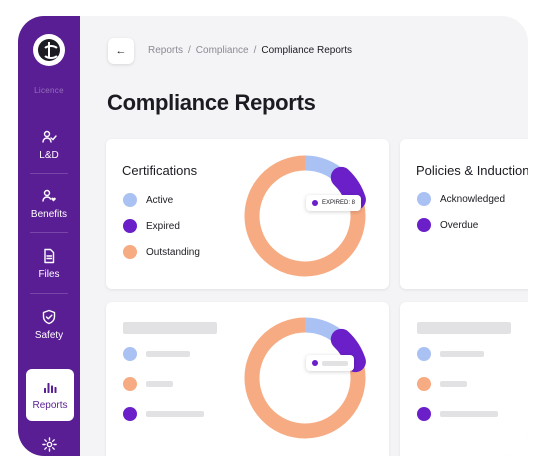  What do you see at coordinates (49, 444) in the screenshot?
I see `gear-icon` at bounding box center [49, 444].